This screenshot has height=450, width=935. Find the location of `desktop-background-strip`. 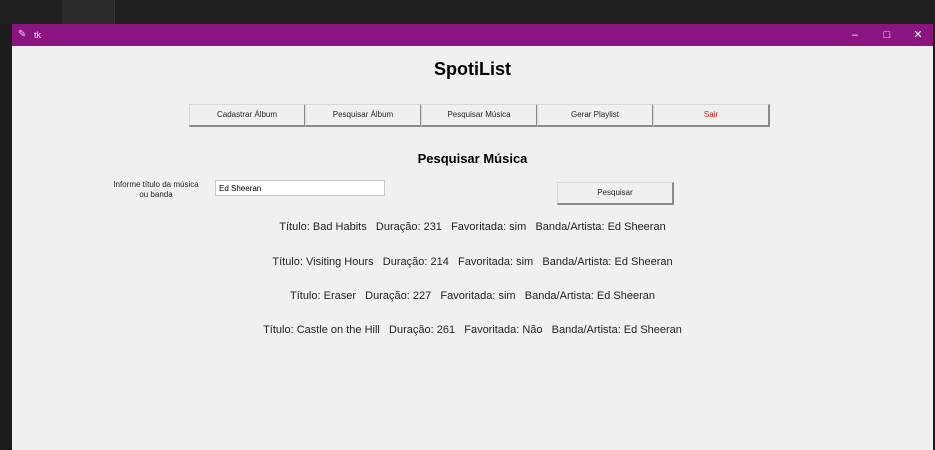

desktop-background-strip is located at coordinates (467, 12).